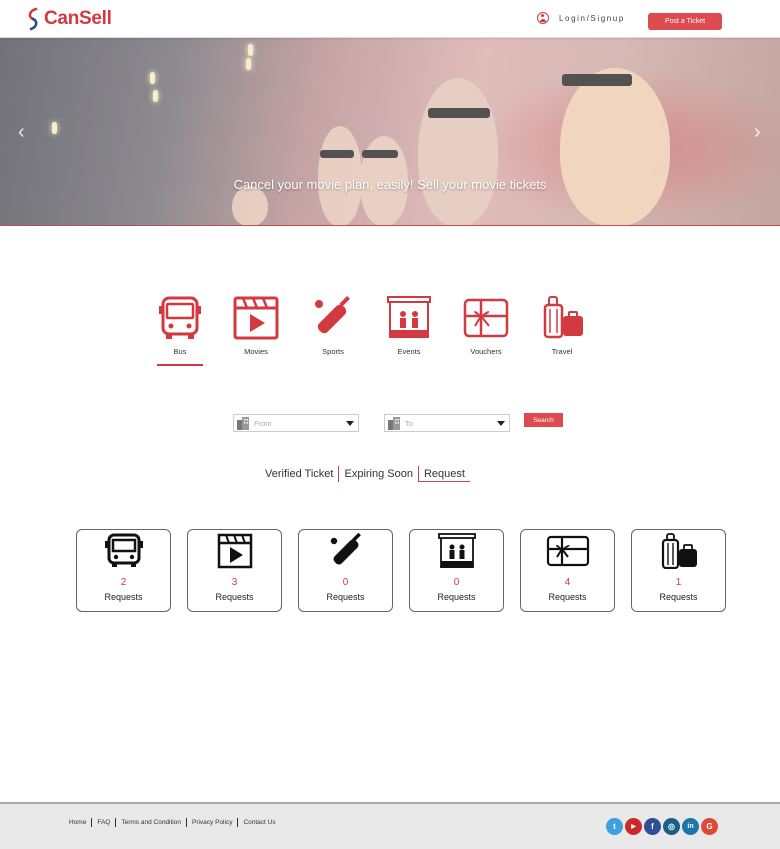 The image size is (780, 849). What do you see at coordinates (633, 826) in the screenshot?
I see `youtube-icon: ▶` at bounding box center [633, 826].